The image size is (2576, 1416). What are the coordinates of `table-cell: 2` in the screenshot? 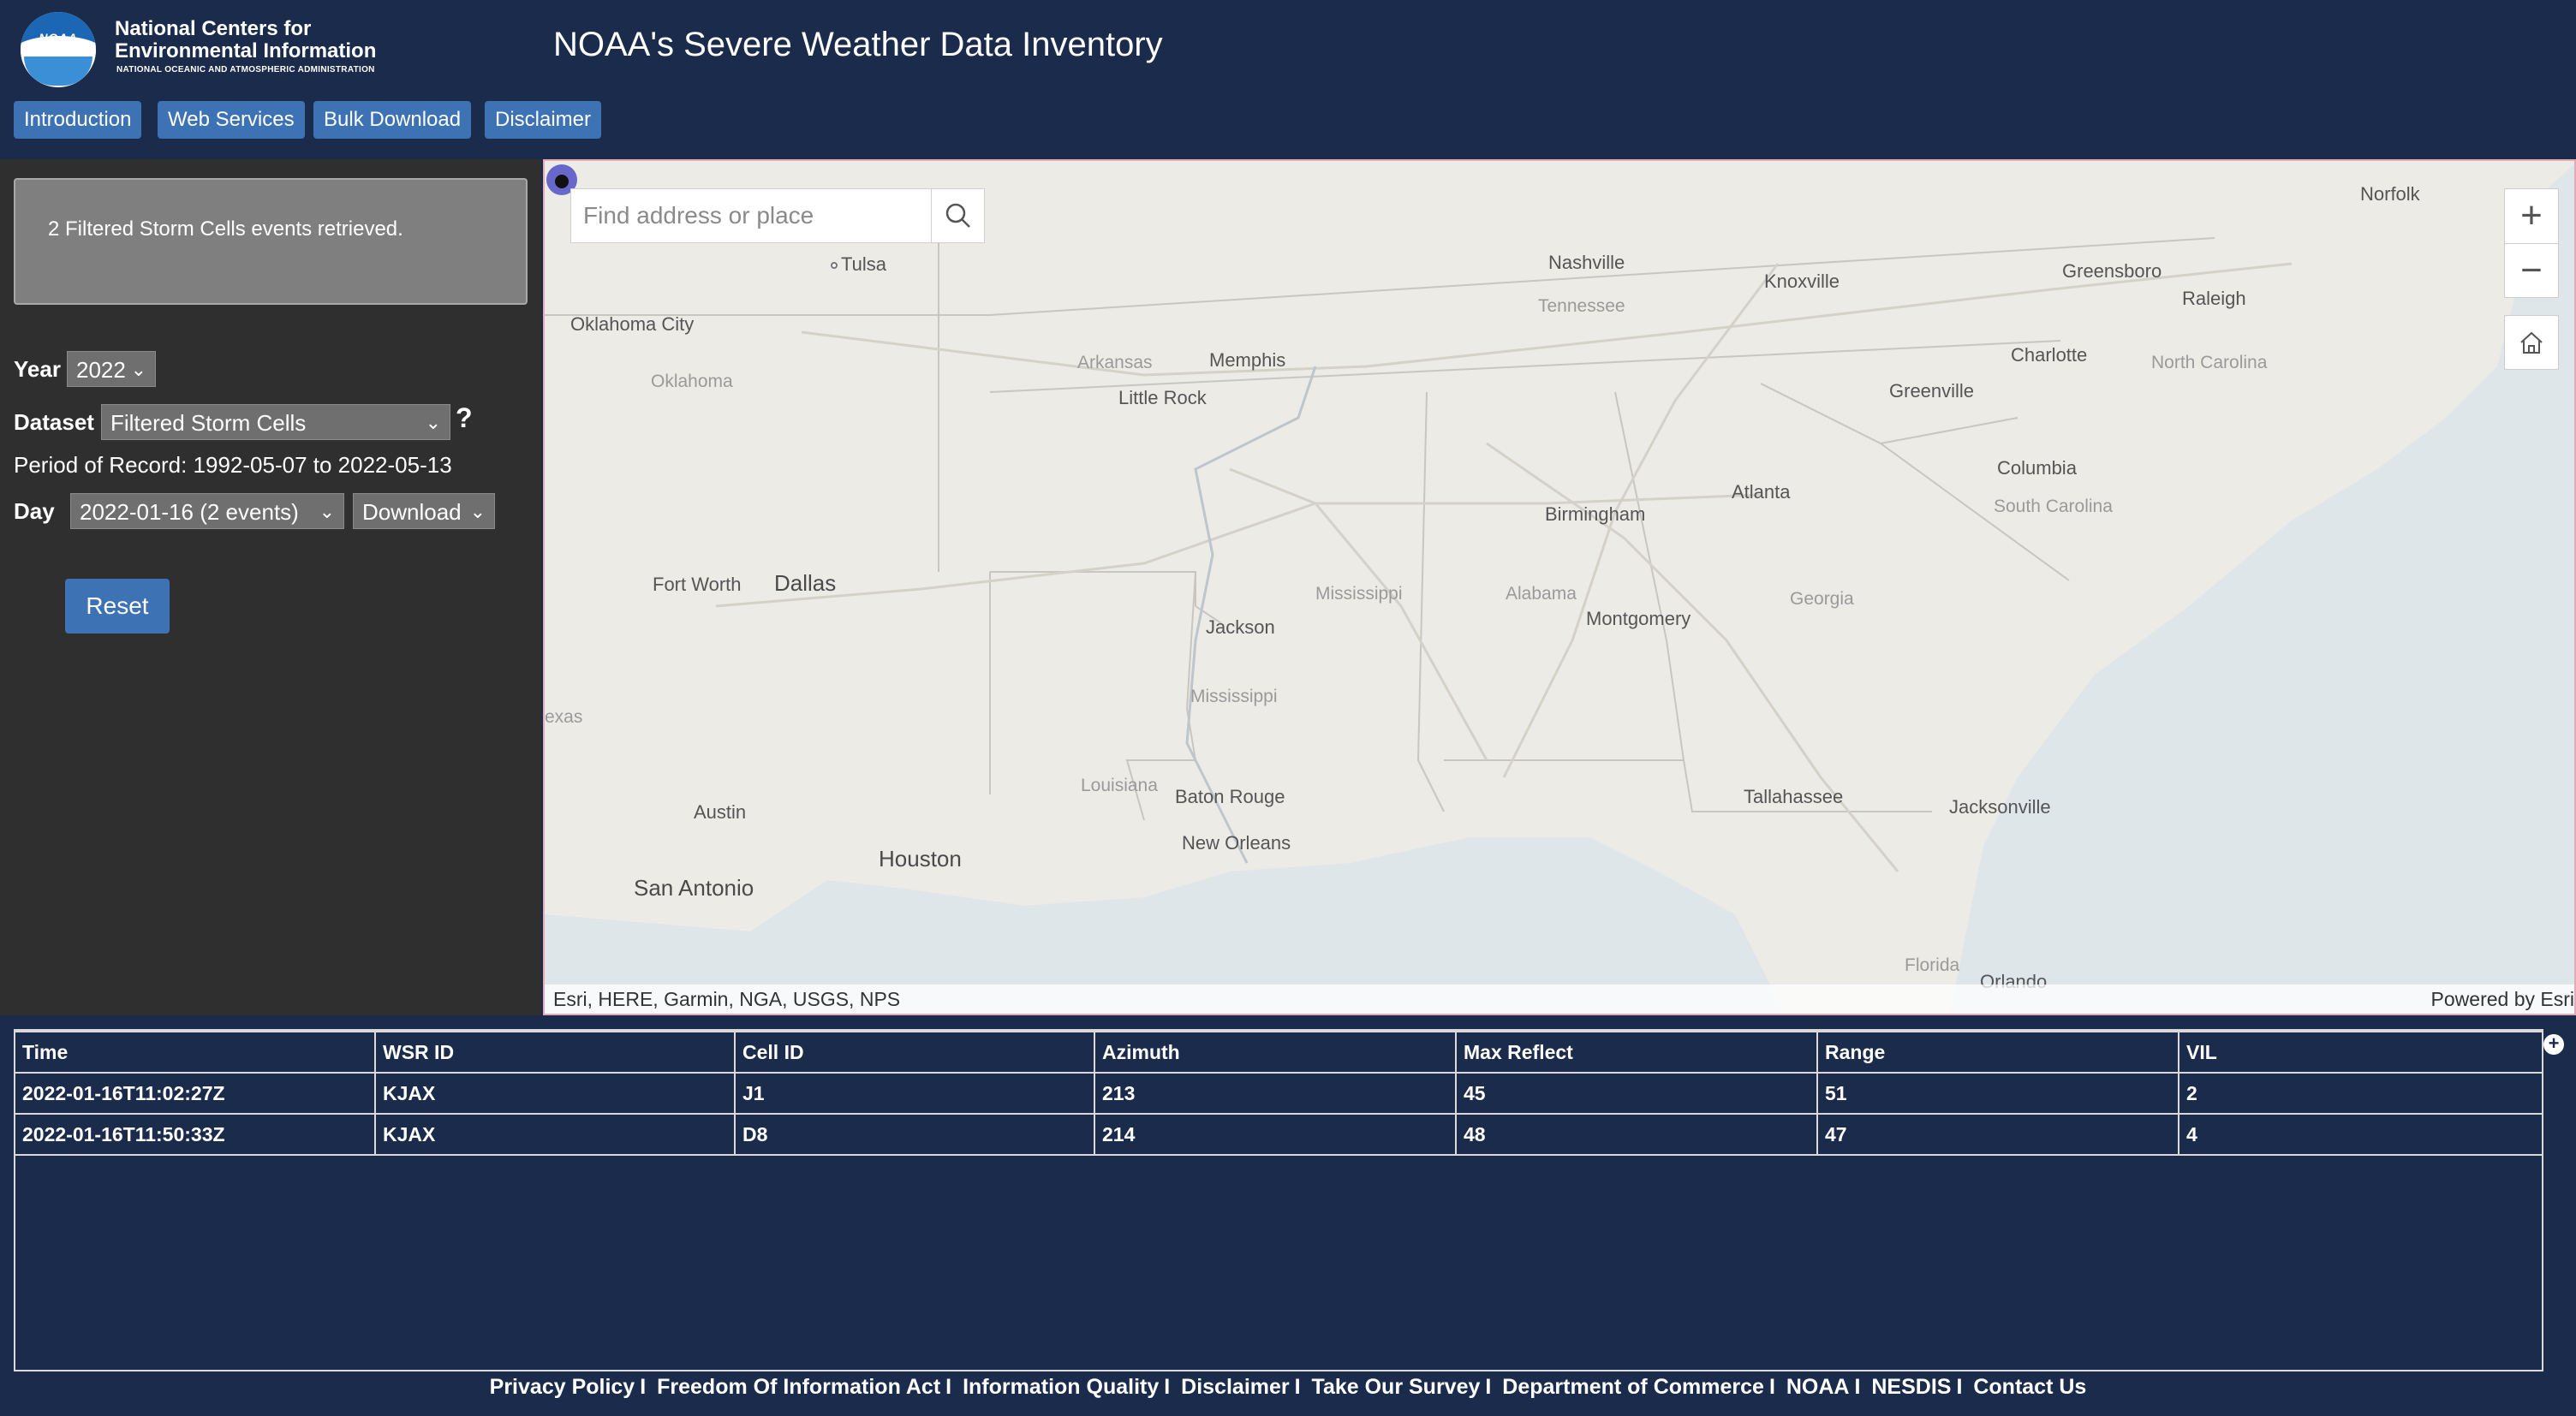 It's located at (2360, 1093).